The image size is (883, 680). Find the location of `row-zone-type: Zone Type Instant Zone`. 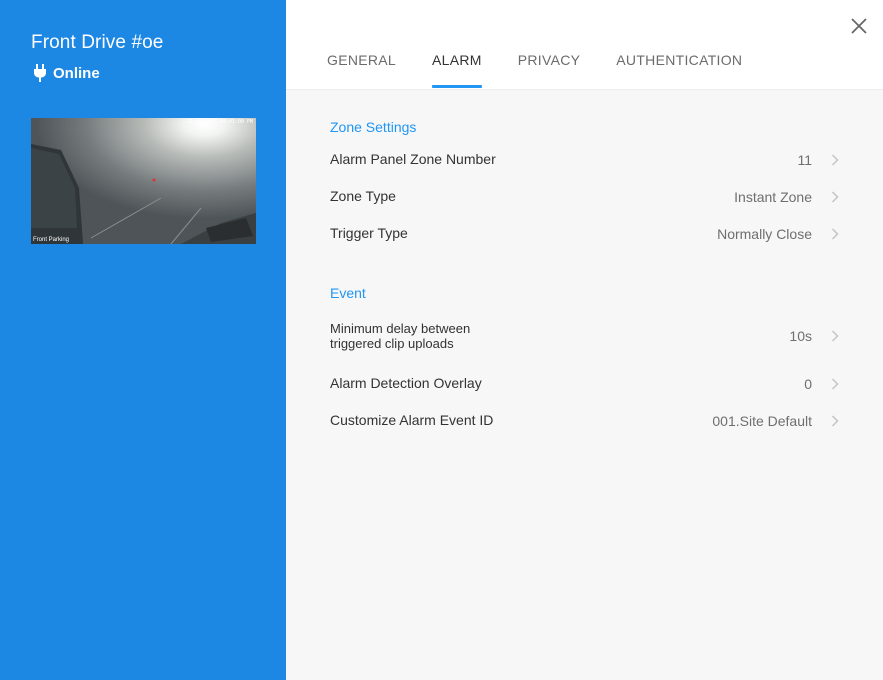

row-zone-type: Zone Type Instant Zone is located at coordinates (585, 196).